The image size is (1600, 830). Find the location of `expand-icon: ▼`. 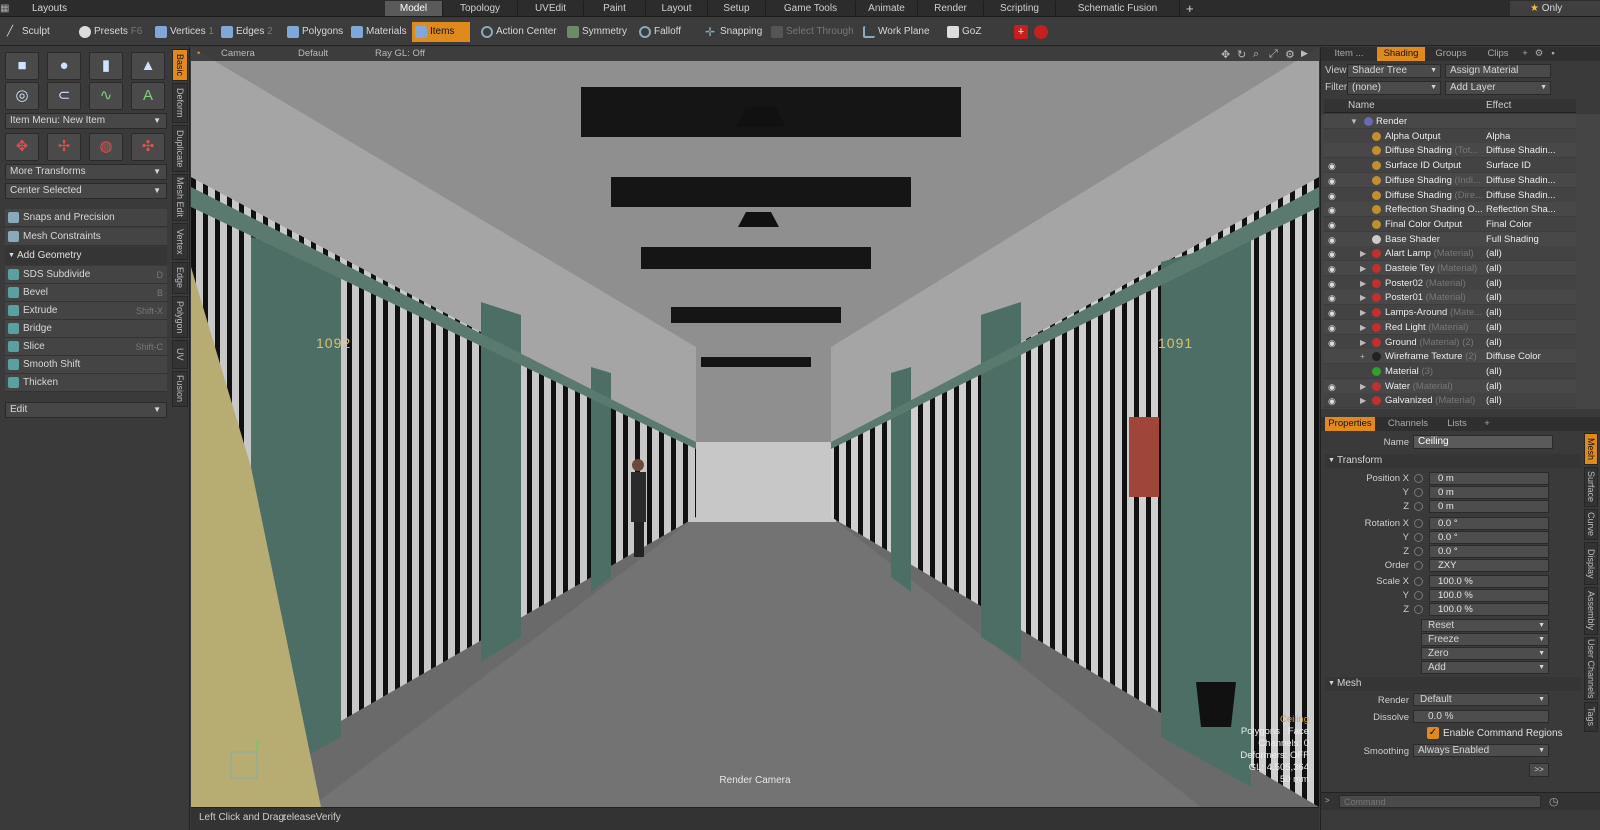

expand-icon: ▼ is located at coordinates (1354, 121).